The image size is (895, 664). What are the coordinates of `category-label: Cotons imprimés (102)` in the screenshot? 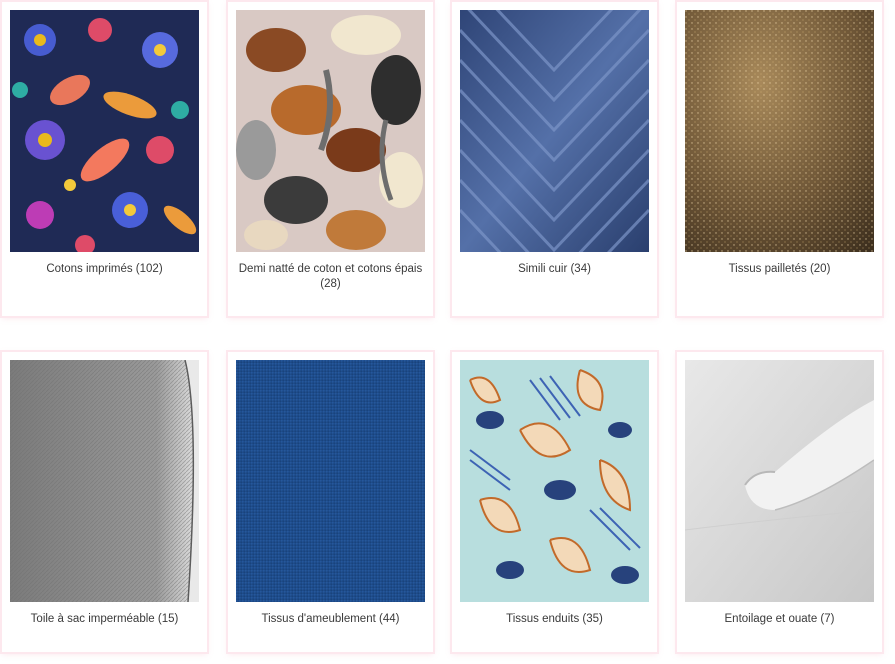 It's located at (104, 269).